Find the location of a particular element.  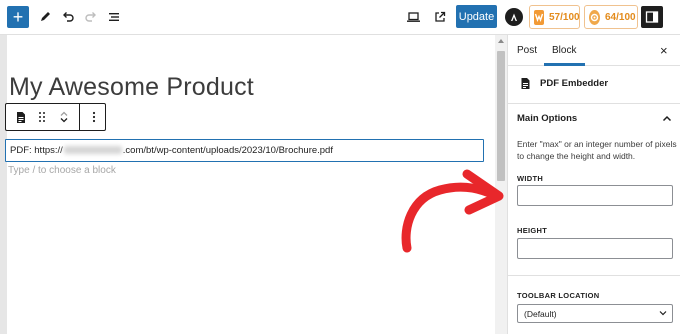

toolbar-location-value: (Default) is located at coordinates (540, 314).